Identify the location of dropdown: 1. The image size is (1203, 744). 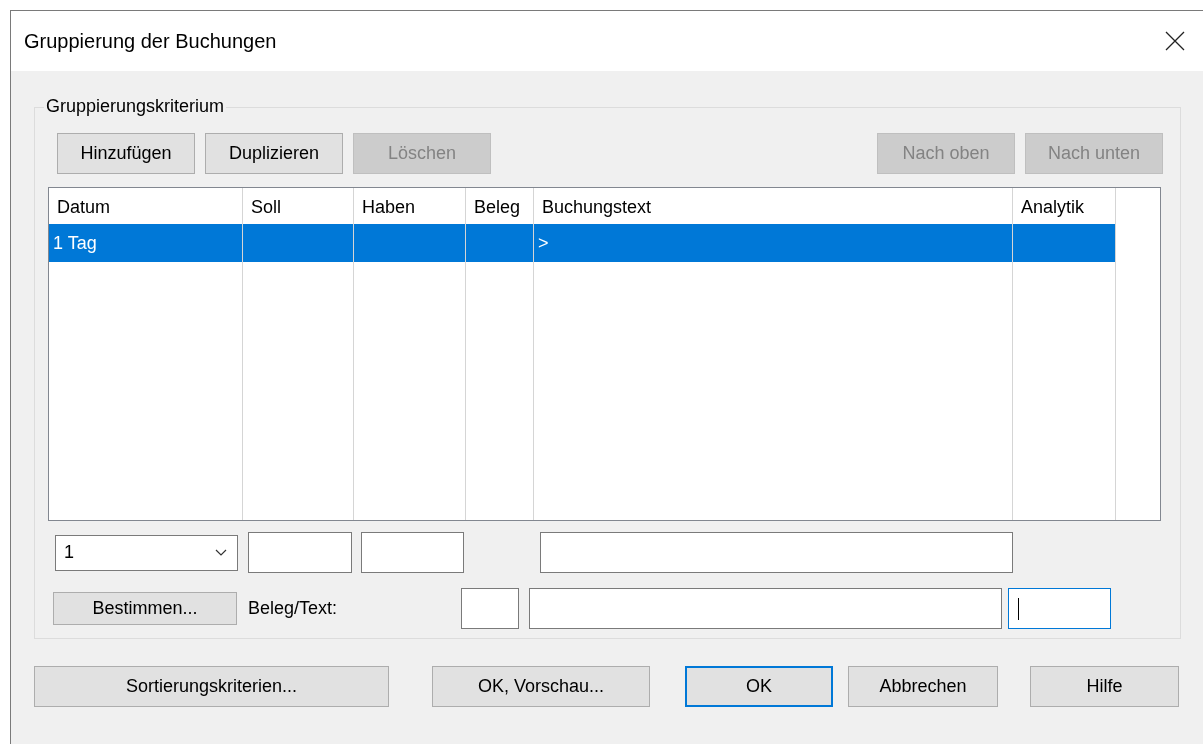
(146, 552).